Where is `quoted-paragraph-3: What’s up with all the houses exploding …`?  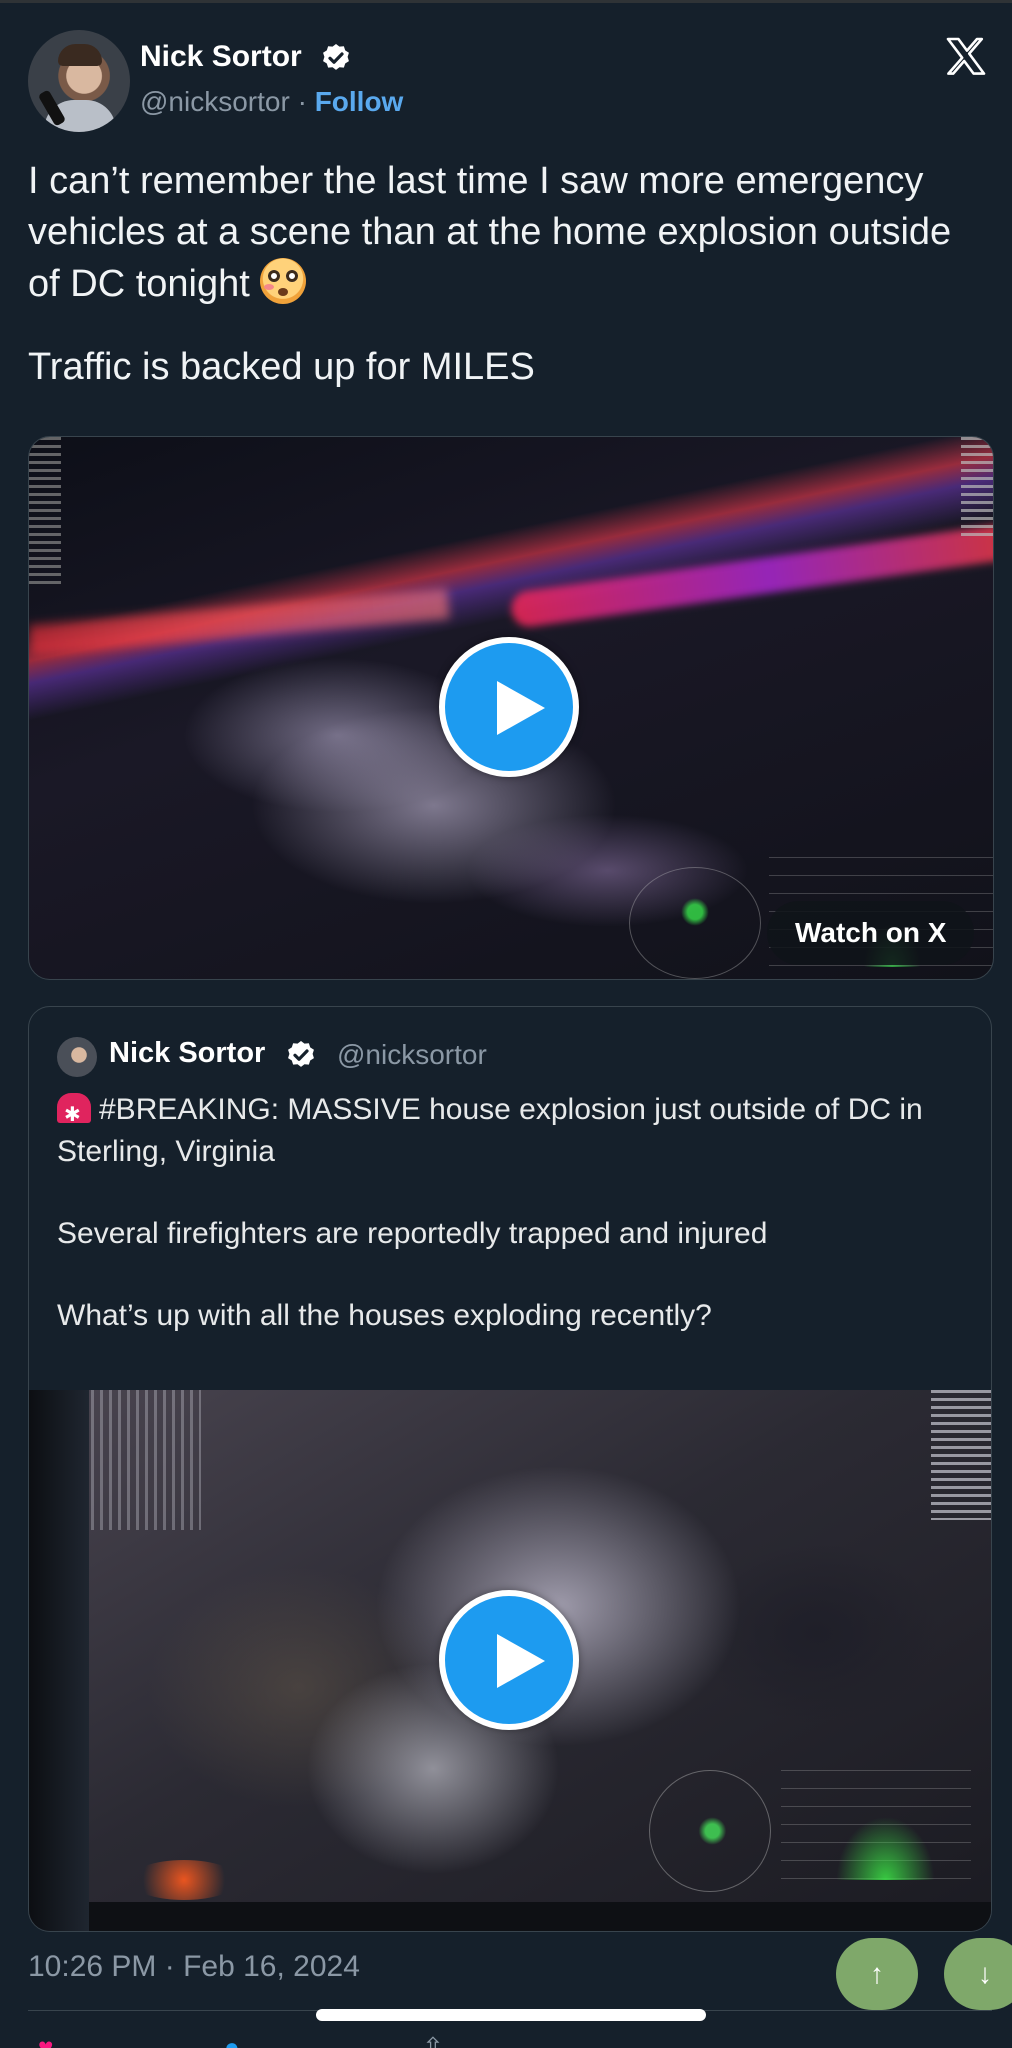
quoted-paragraph-3: What’s up with all the houses exploding … is located at coordinates (384, 1315).